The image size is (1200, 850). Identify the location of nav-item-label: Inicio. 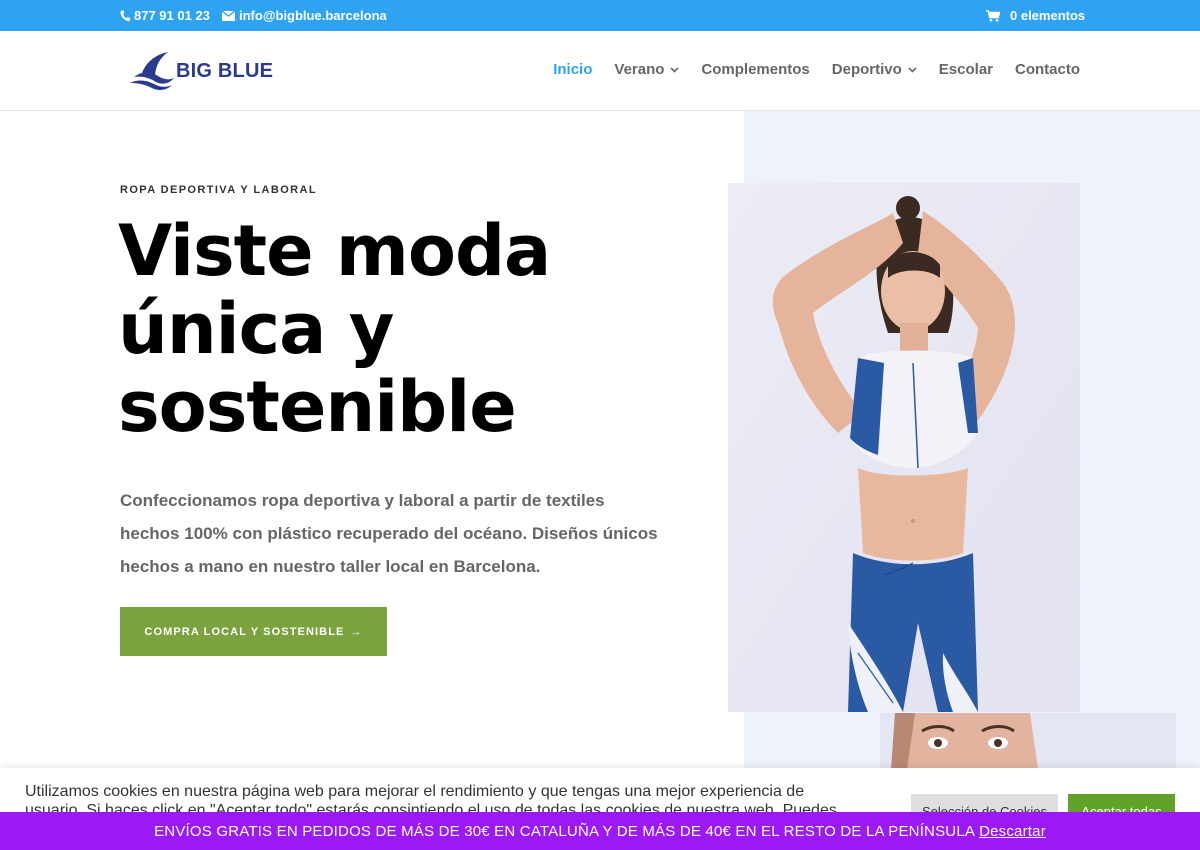
(573, 69).